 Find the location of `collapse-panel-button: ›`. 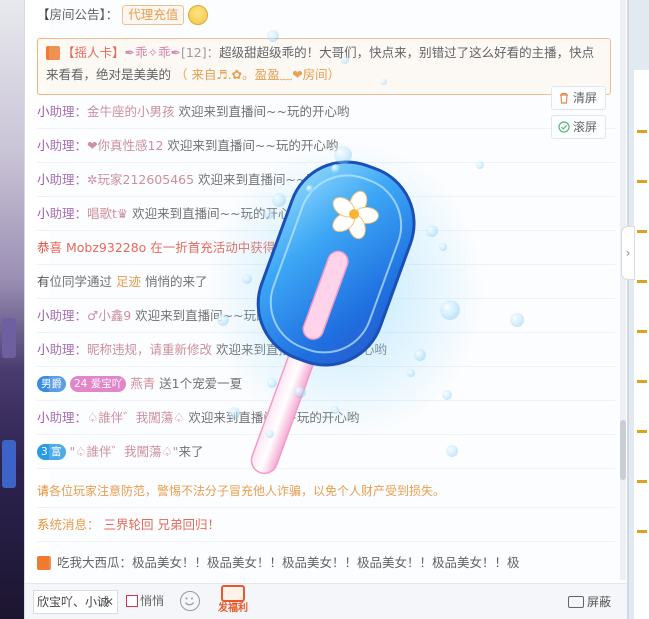

collapse-panel-button: › is located at coordinates (628, 253).